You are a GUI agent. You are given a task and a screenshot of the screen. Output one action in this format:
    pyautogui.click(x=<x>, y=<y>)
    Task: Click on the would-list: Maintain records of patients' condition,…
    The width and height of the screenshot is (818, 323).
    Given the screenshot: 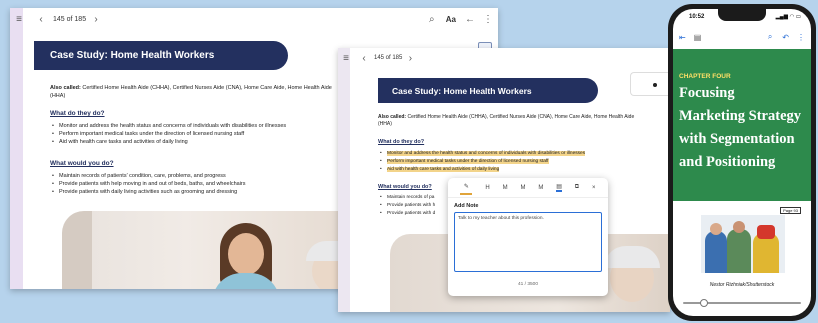 What is the action you would take?
    pyautogui.click(x=202, y=184)
    